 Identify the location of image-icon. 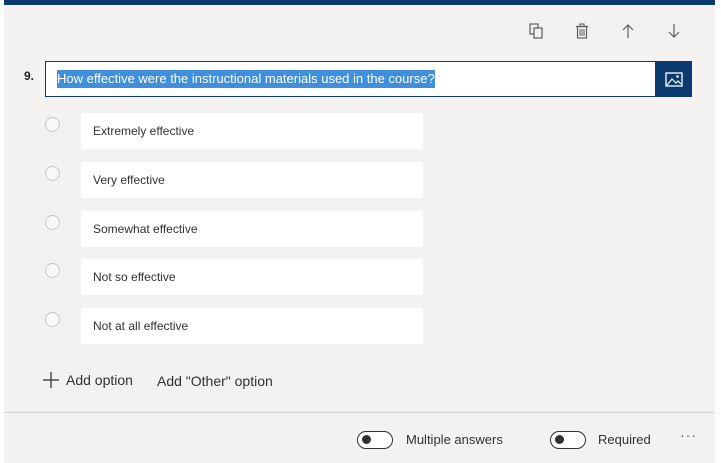
(673, 79).